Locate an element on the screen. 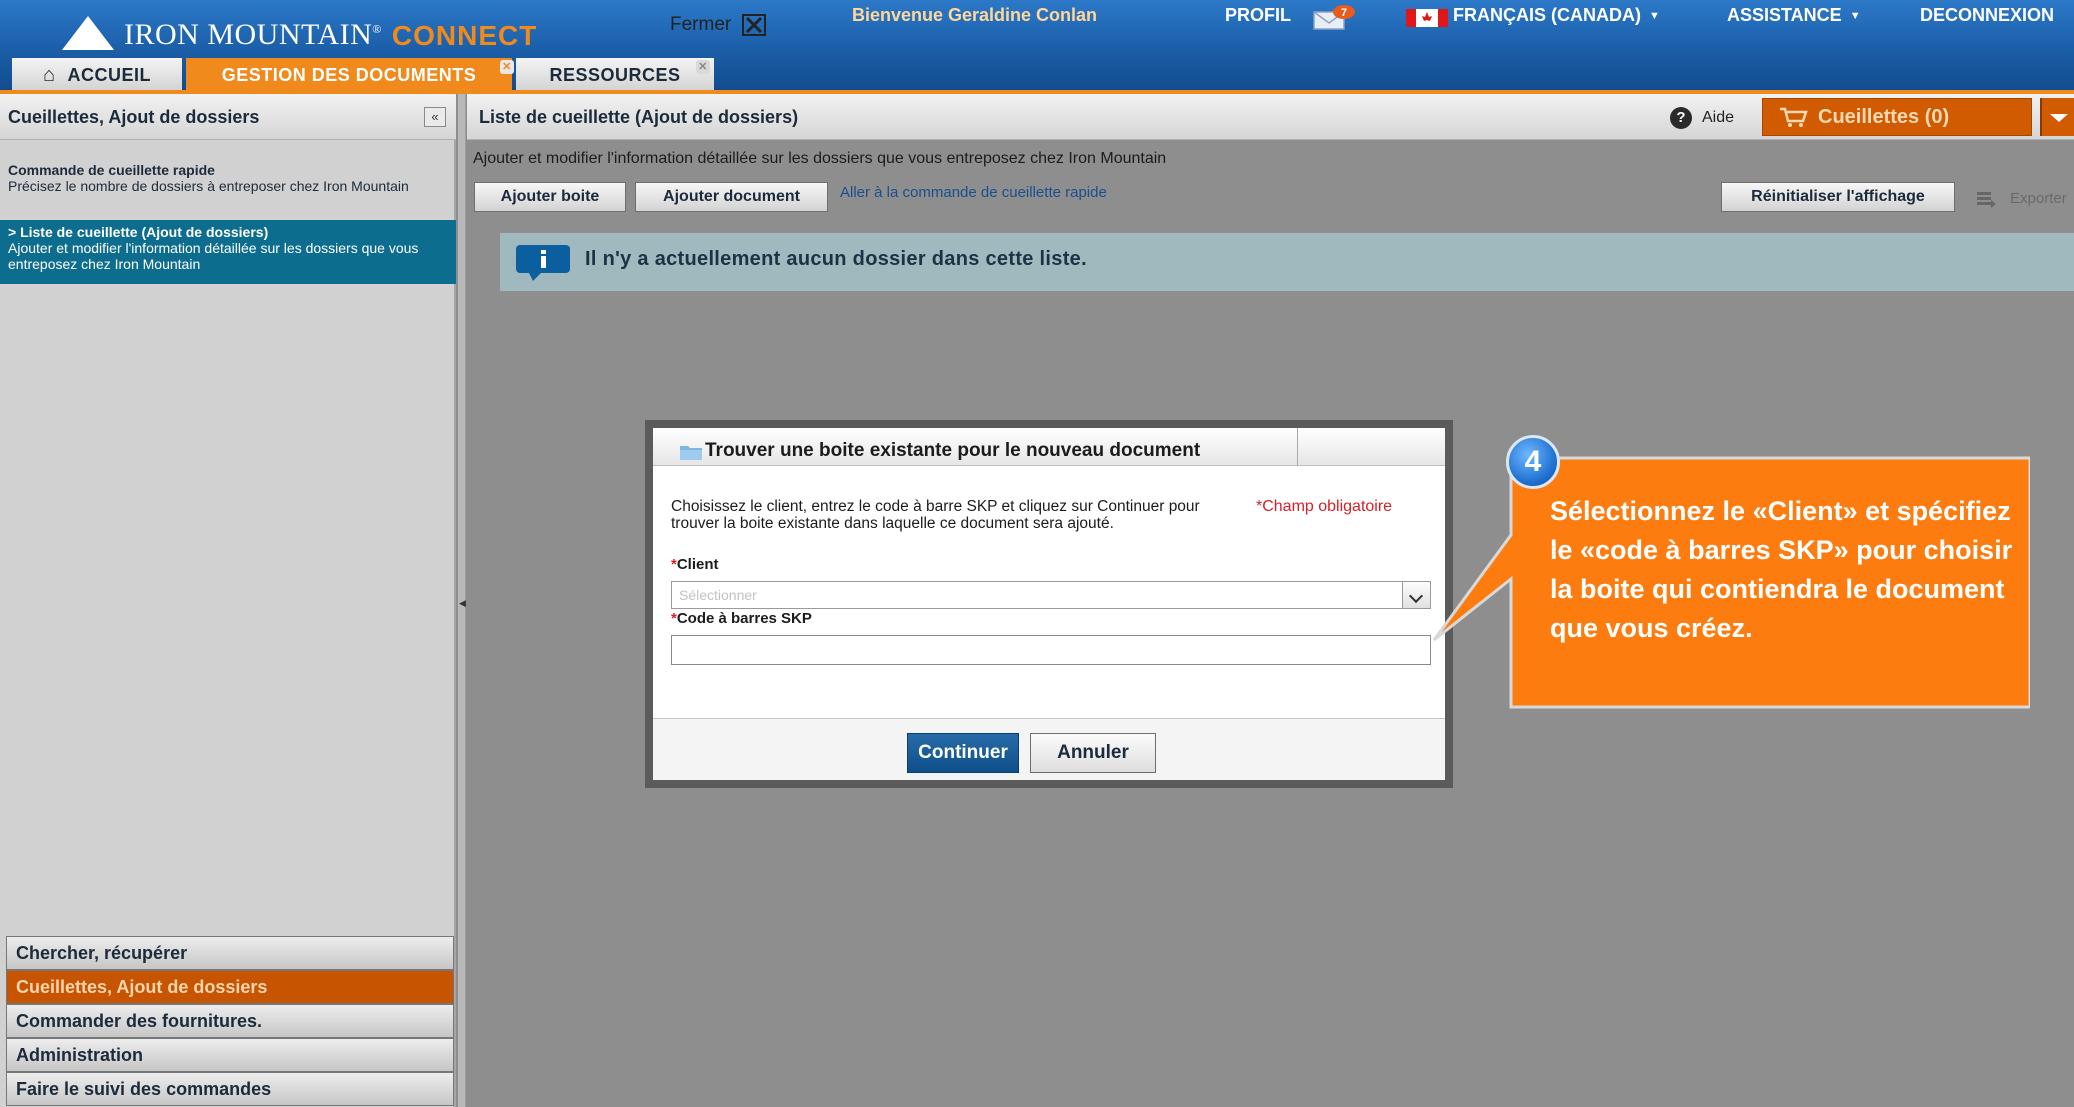 This screenshot has height=1107, width=2074. logout-link: DECONNEXION is located at coordinates (1987, 15).